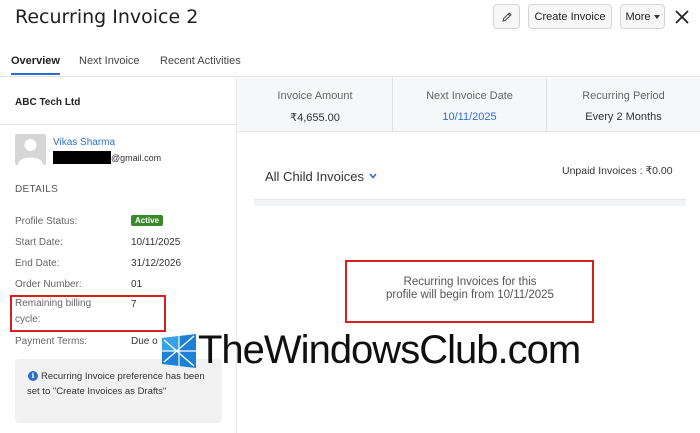 Image resolution: width=700 pixels, height=433 pixels. Describe the element at coordinates (314, 176) in the screenshot. I see `child-invoices-filter: All Child Invoices` at that location.